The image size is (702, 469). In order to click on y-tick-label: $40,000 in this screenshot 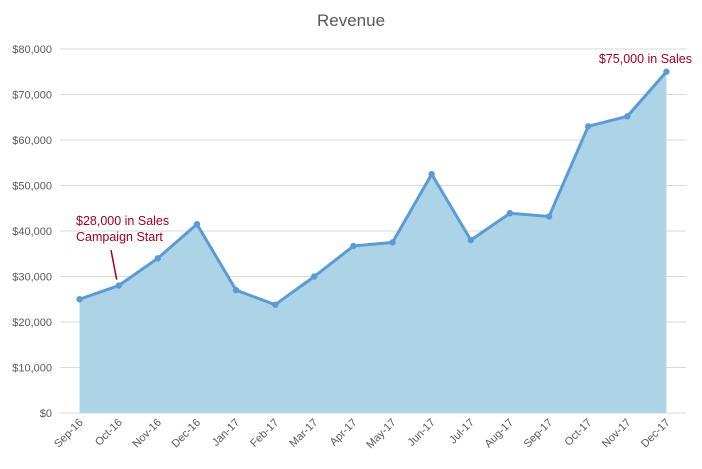, I will do `click(32, 232)`.